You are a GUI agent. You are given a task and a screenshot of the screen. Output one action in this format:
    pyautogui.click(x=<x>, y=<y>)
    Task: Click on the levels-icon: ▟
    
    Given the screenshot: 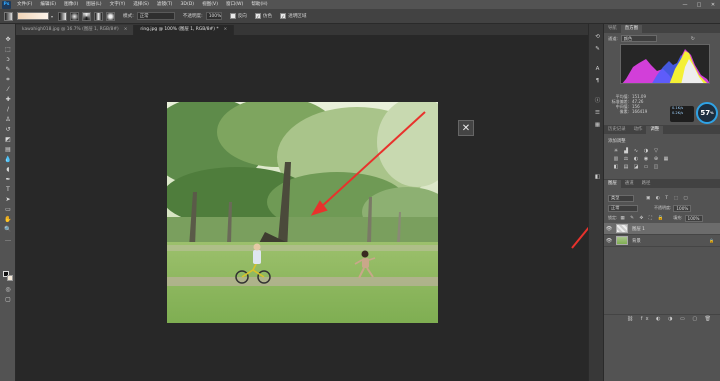 What is the action you would take?
    pyautogui.click(x=626, y=151)
    